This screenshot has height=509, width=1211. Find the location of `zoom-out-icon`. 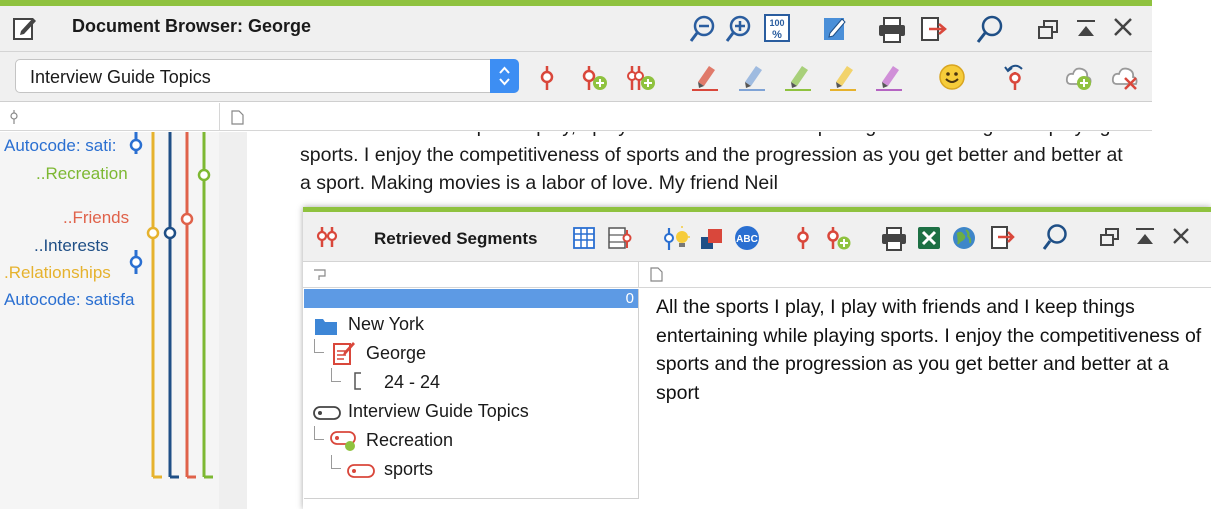

zoom-out-icon is located at coordinates (703, 29).